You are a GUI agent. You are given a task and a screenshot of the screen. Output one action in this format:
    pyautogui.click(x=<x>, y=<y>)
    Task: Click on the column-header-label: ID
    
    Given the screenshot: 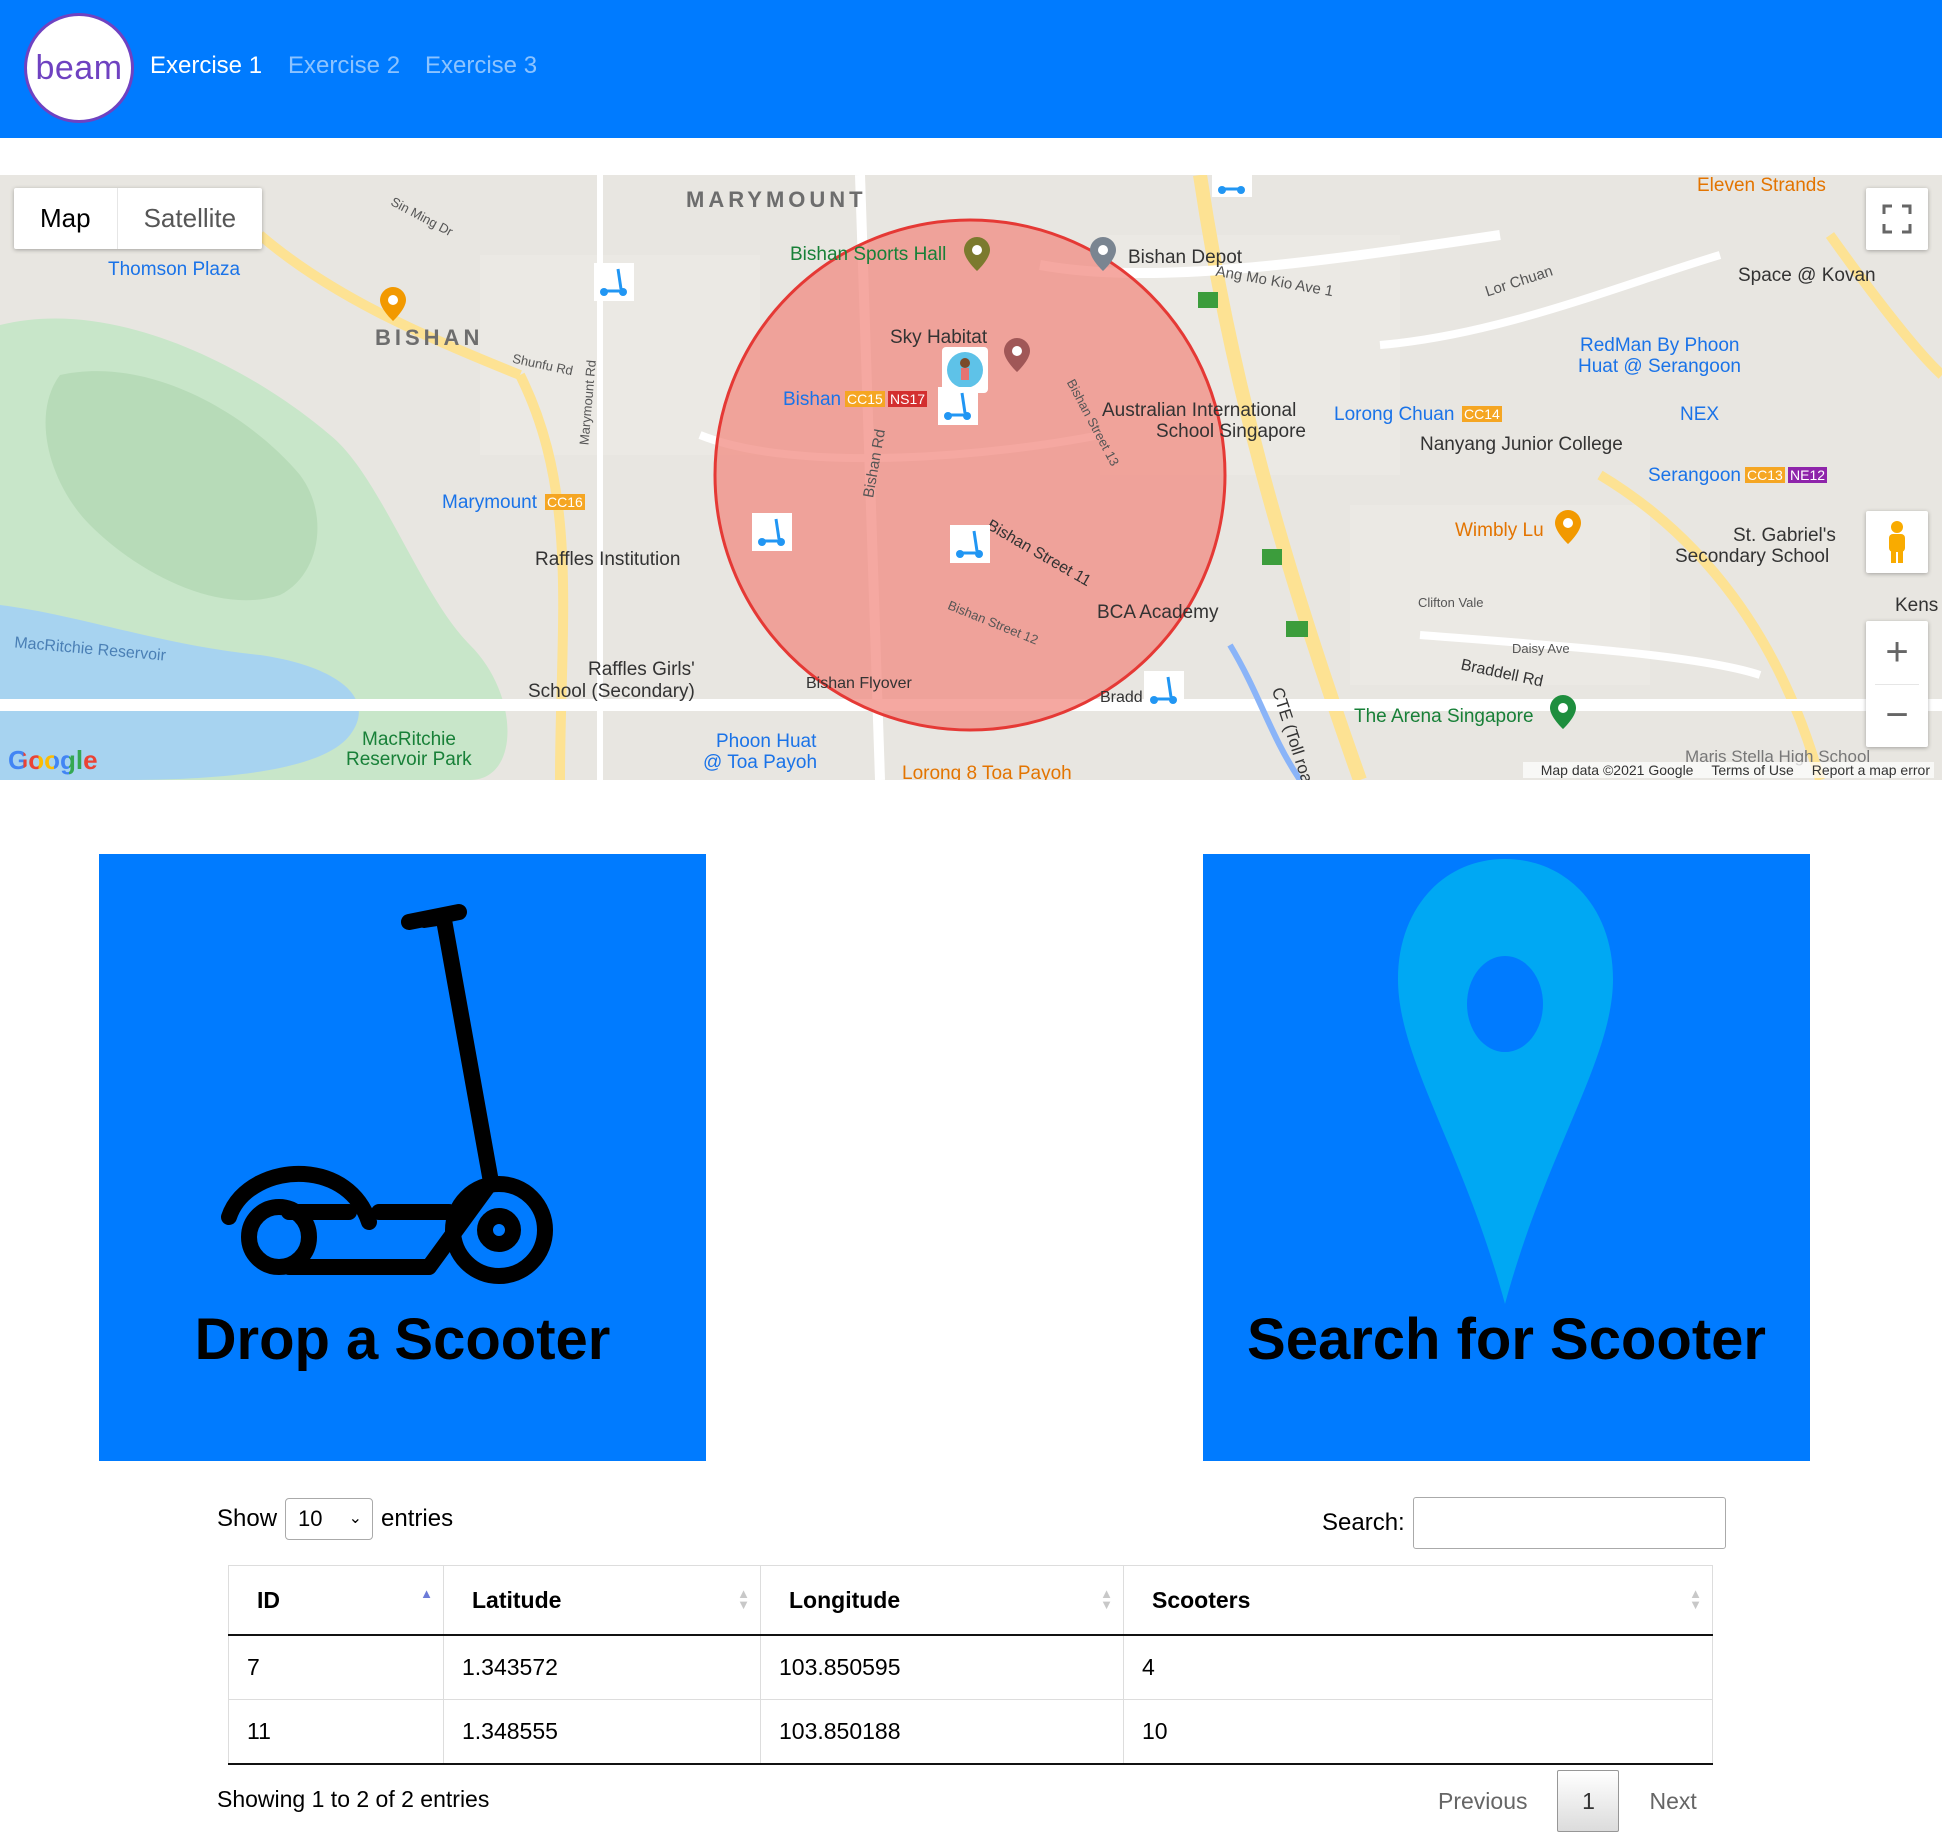 What is the action you would take?
    pyautogui.click(x=268, y=1599)
    